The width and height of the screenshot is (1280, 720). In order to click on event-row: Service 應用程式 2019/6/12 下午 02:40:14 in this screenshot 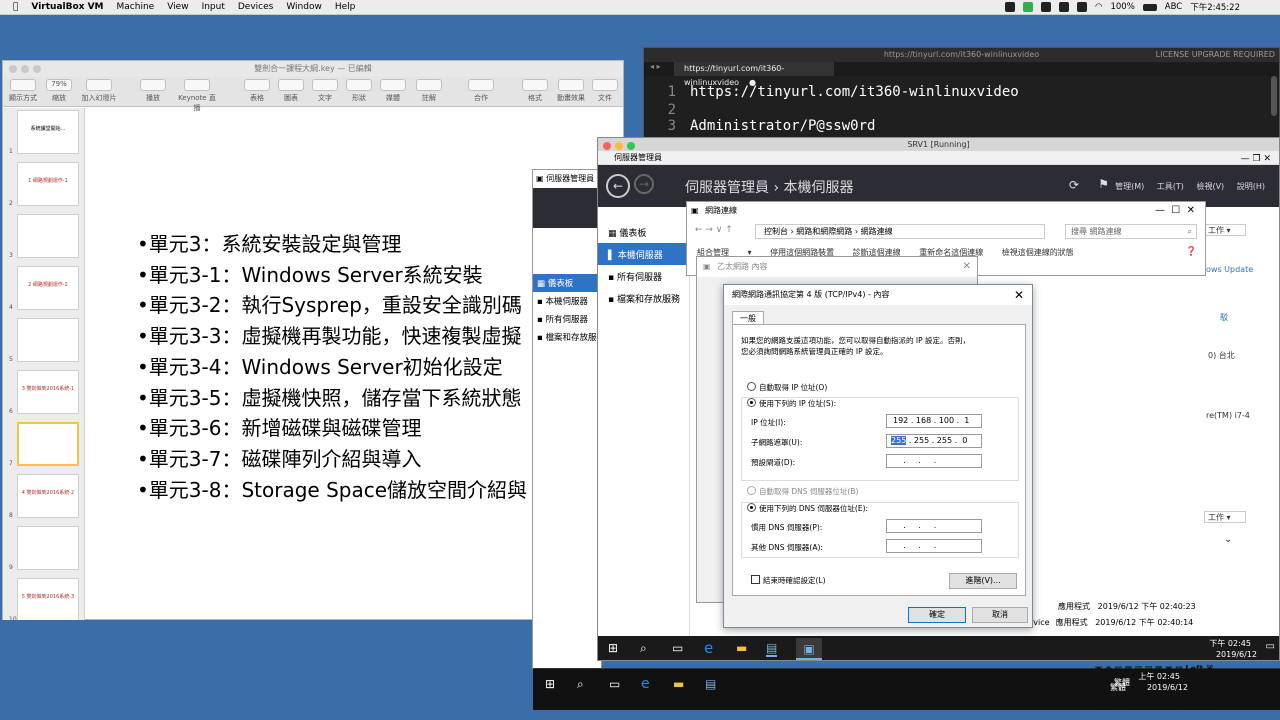, I will do `click(1114, 623)`.